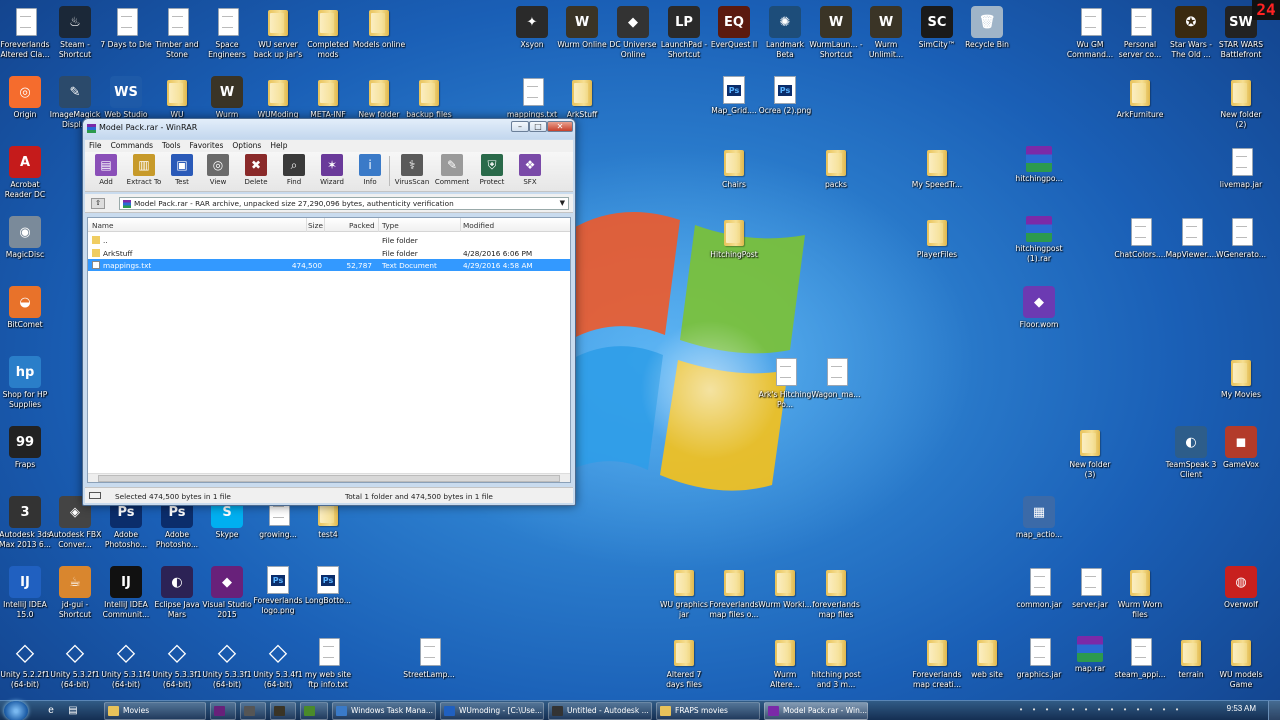 This screenshot has width=1280, height=720. What do you see at coordinates (98, 203) in the screenshot?
I see `up-folder-button: ⇧` at bounding box center [98, 203].